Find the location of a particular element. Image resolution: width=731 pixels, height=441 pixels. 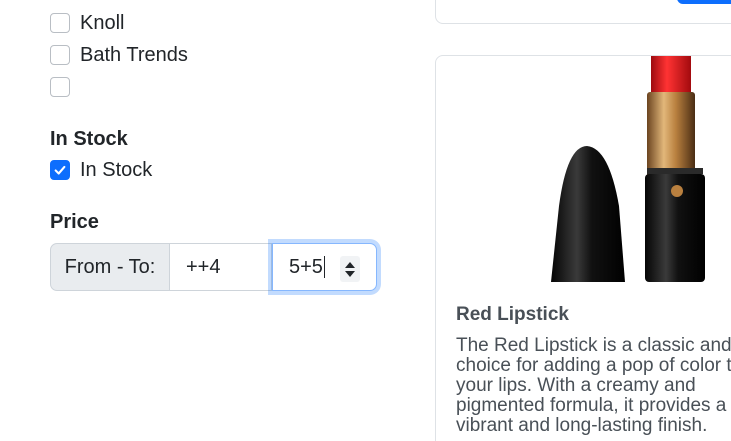

brand-option-bath-trends: Bath Trends is located at coordinates (119, 55).